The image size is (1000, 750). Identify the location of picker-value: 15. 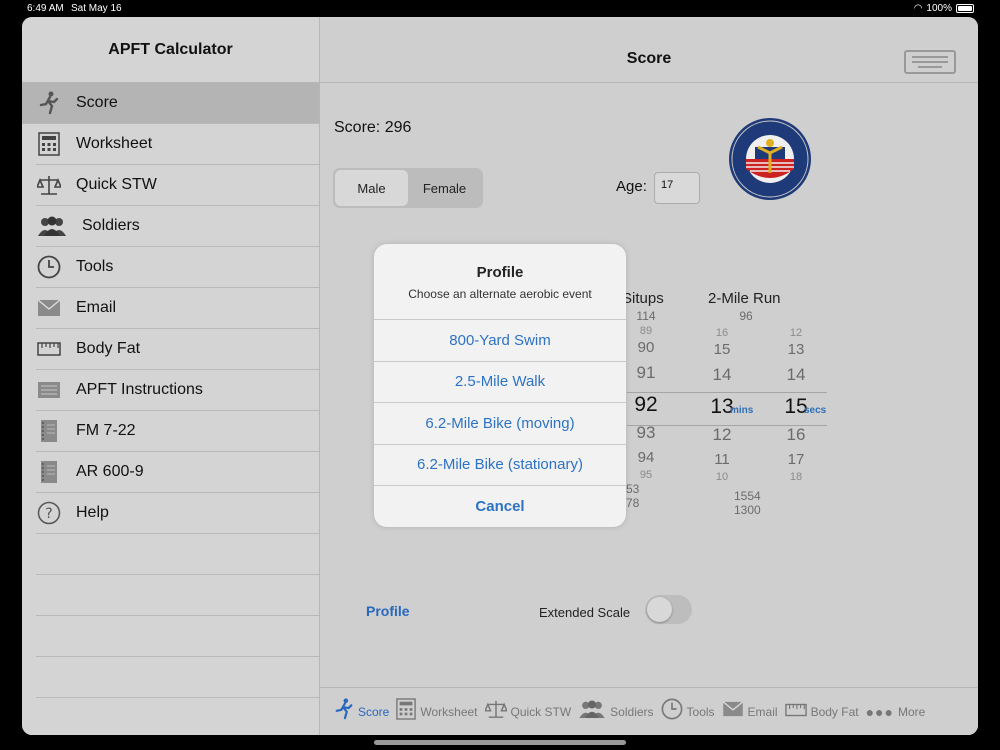
(722, 349).